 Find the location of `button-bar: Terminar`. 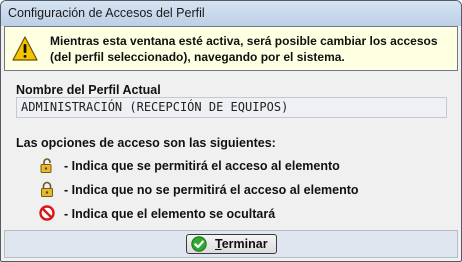

button-bar: Terminar is located at coordinates (231, 244).